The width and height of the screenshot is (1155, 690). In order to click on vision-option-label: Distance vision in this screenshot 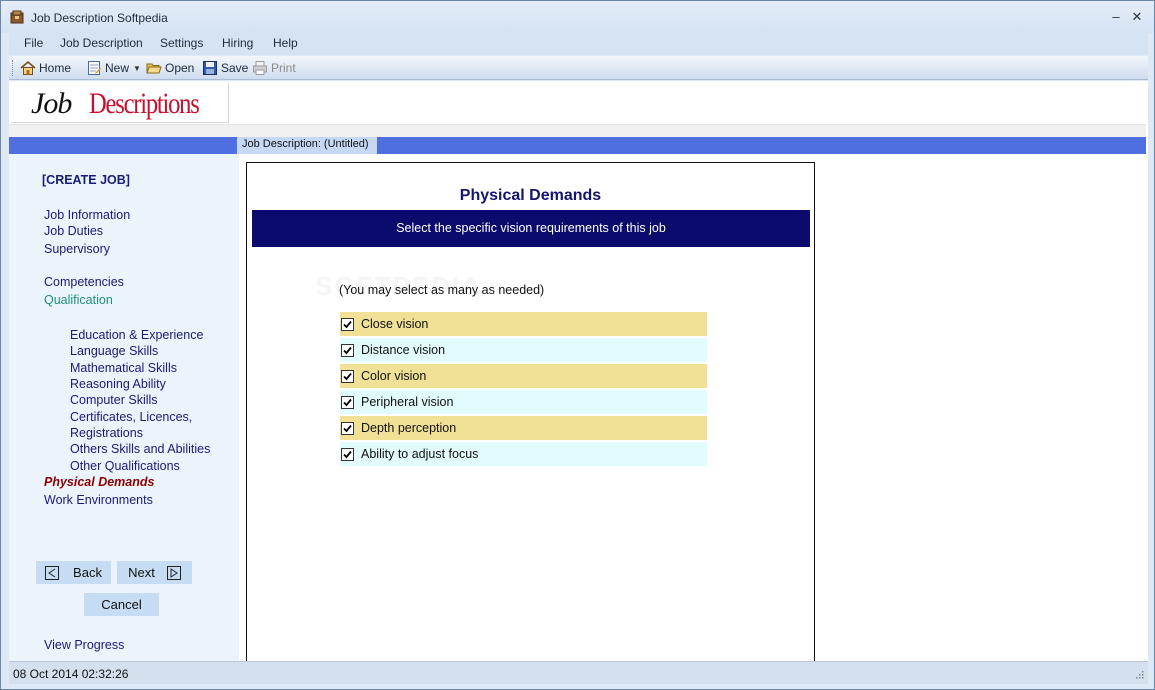, I will do `click(403, 350)`.